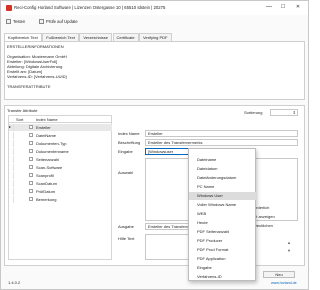  I want to click on status-bar: 1.4.0.2 Neu www.horland.de, so click(154, 280).